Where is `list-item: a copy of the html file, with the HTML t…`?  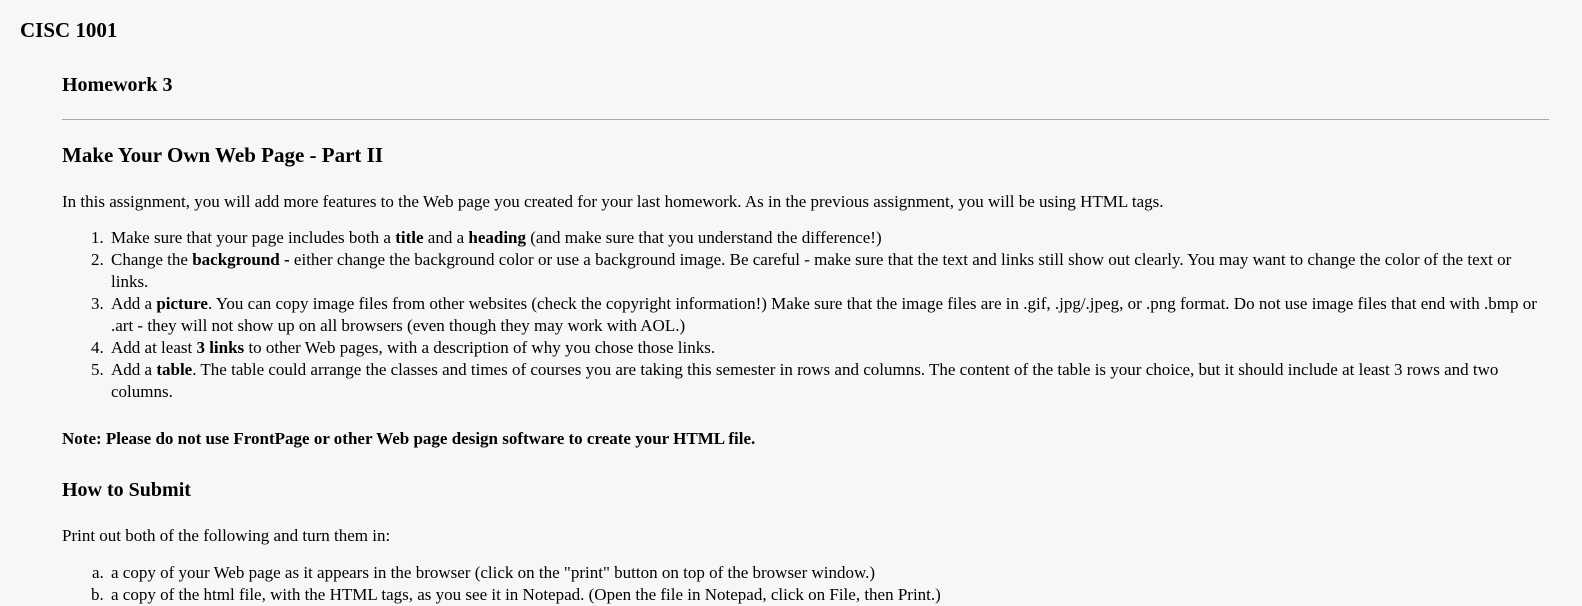
list-item: a copy of the html file, with the HTML t… is located at coordinates (828, 595).